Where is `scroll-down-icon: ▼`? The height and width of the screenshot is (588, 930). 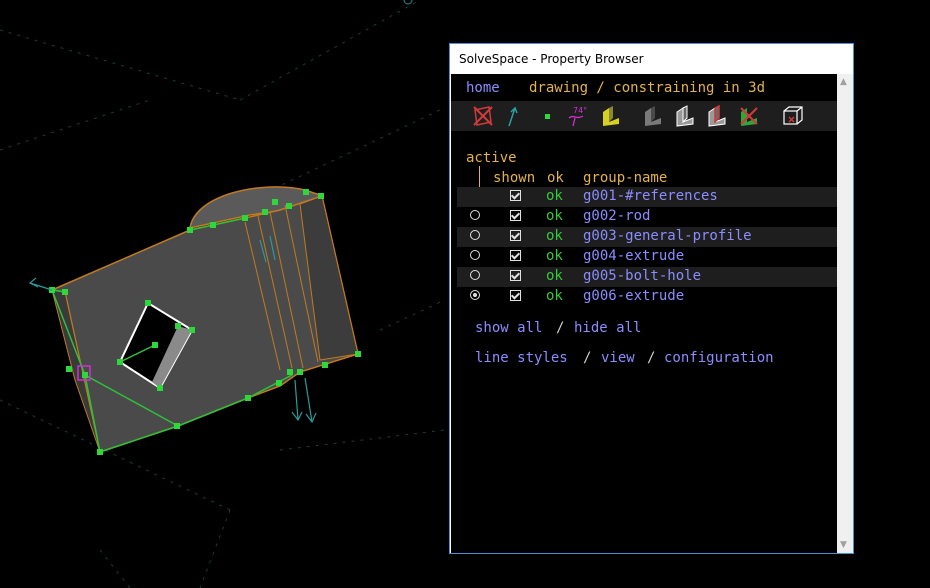
scroll-down-icon: ▼ is located at coordinates (843, 545).